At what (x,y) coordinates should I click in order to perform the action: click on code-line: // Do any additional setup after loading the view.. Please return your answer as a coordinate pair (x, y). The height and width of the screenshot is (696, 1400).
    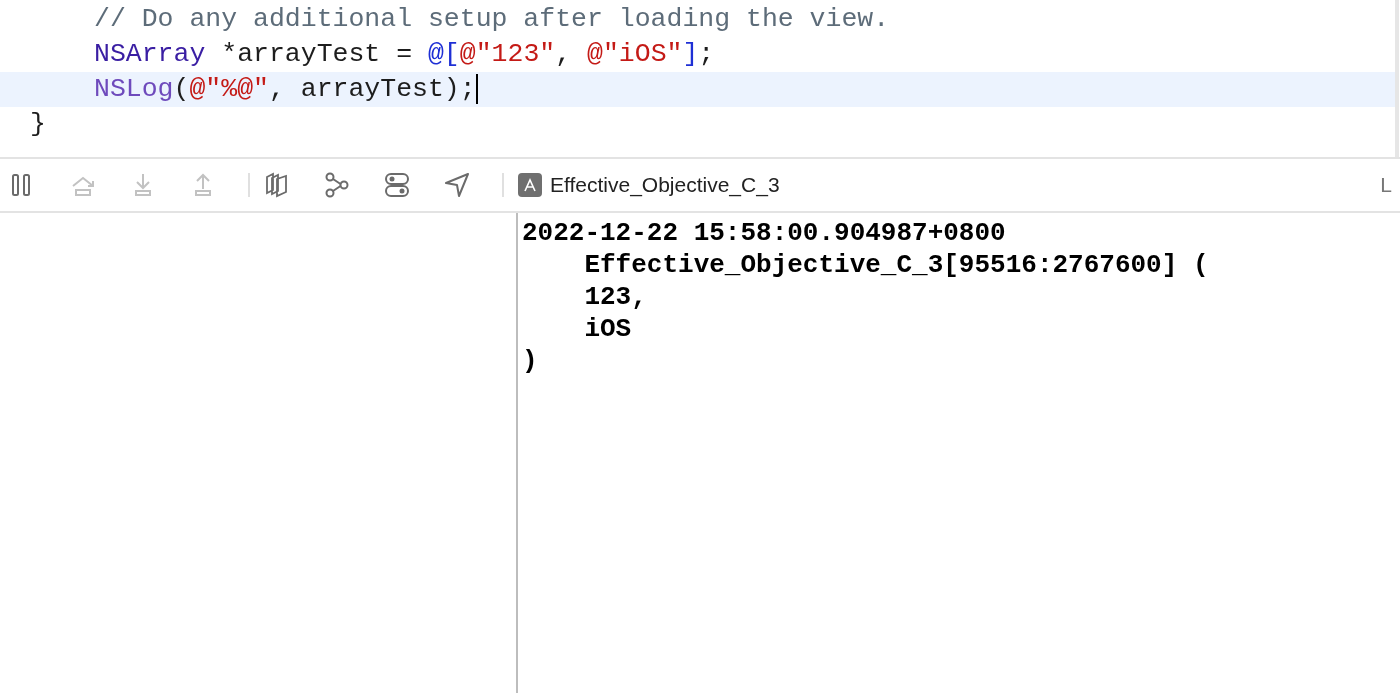
    Looking at the image, I should click on (492, 19).